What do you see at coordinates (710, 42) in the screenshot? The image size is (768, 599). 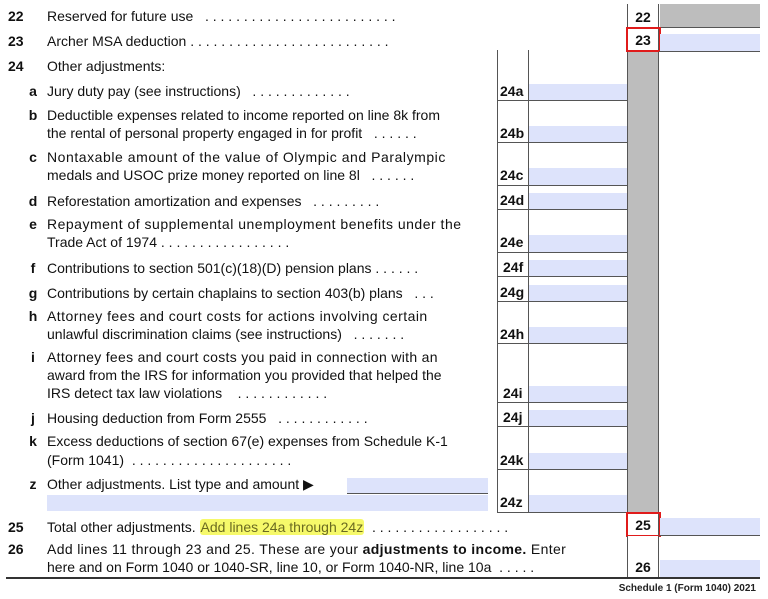 I see `line-23-amount-field` at bounding box center [710, 42].